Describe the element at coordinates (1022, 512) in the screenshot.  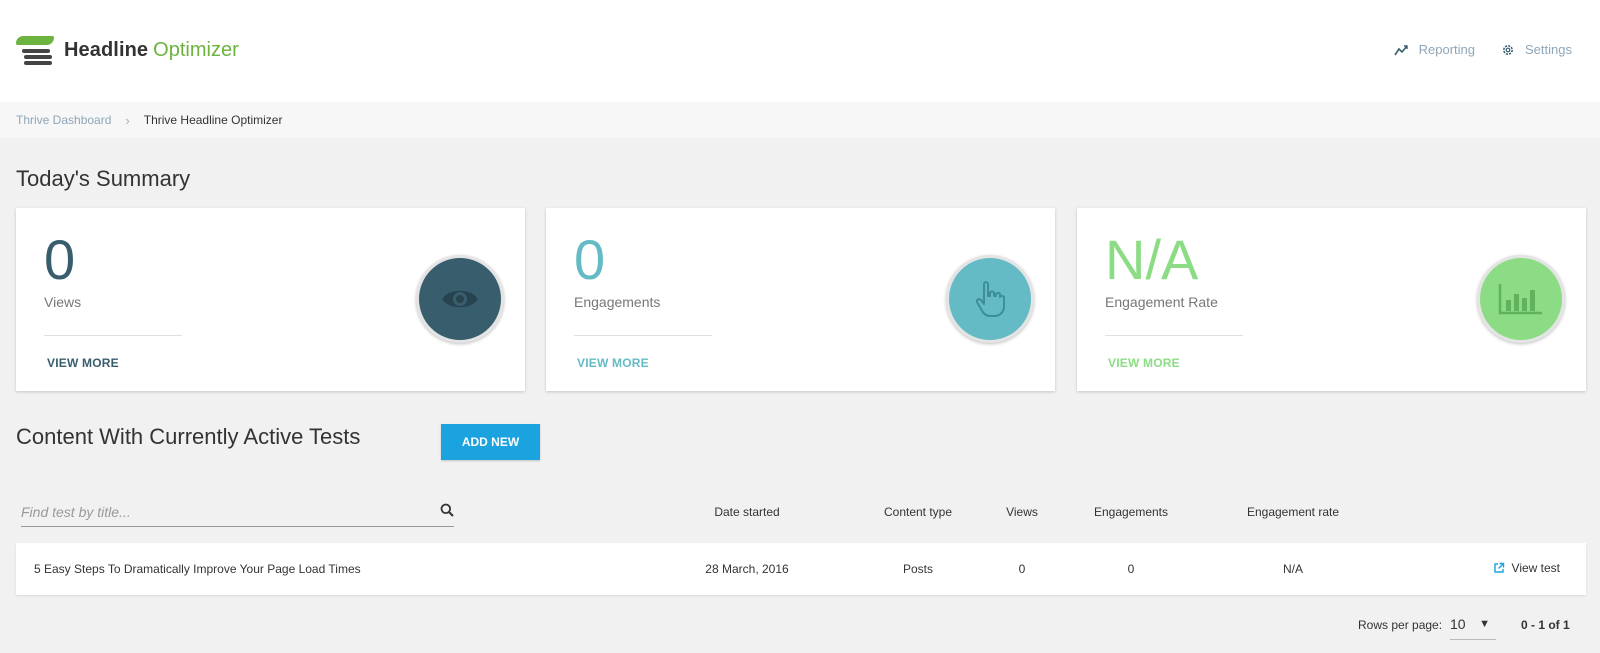
I see `column-header-views: Views` at that location.